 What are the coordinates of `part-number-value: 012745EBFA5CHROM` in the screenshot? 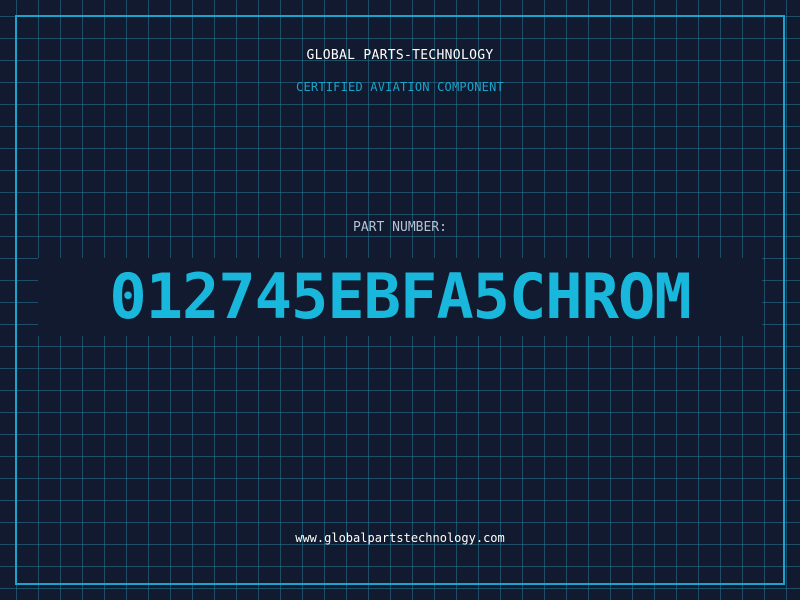 It's located at (400, 296).